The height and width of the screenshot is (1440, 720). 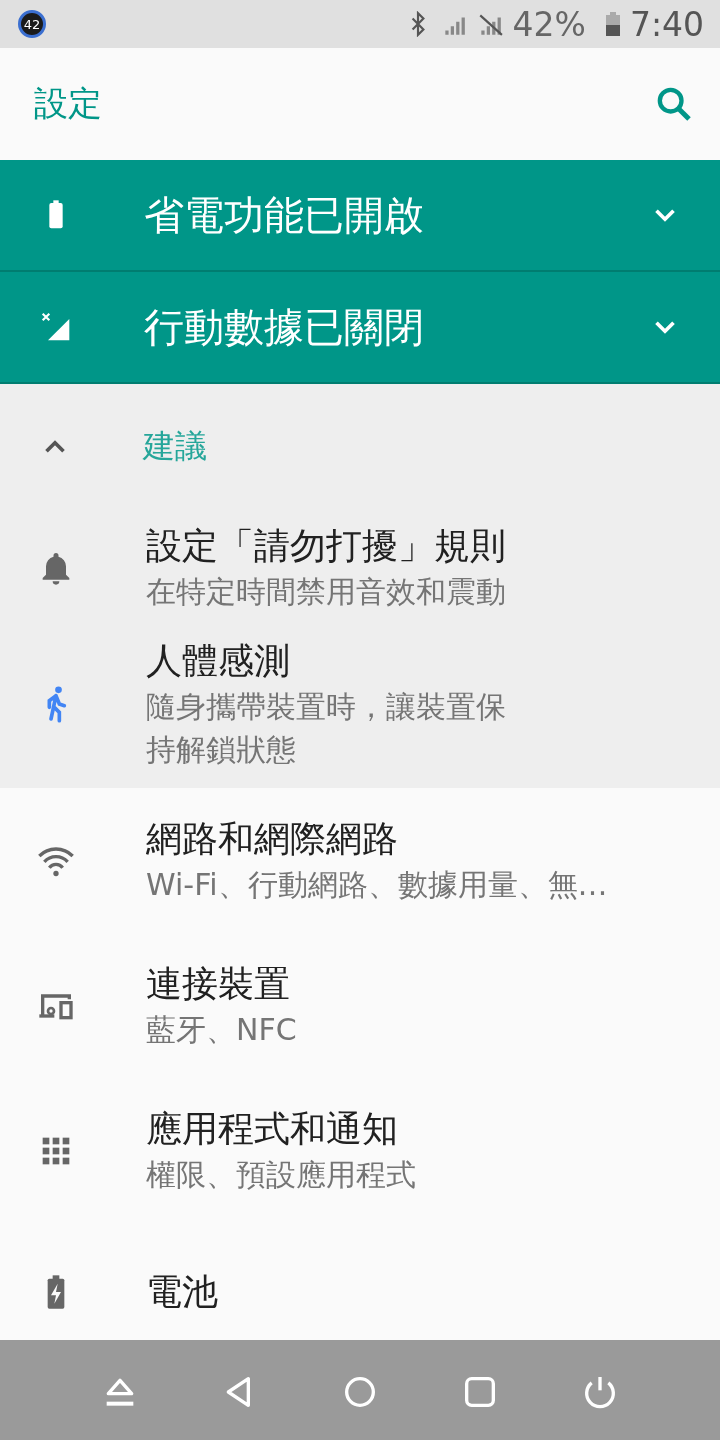 What do you see at coordinates (32, 24) in the screenshot?
I see `notification-badge: 42` at bounding box center [32, 24].